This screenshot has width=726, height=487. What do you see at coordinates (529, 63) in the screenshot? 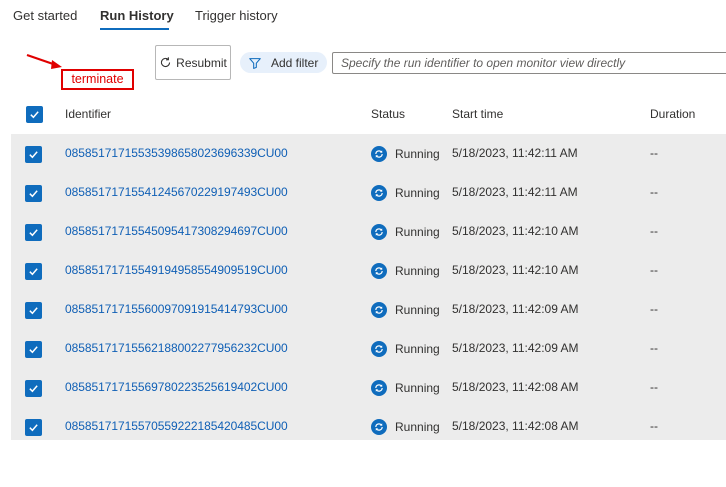
I see `run-identifier-search-input` at bounding box center [529, 63].